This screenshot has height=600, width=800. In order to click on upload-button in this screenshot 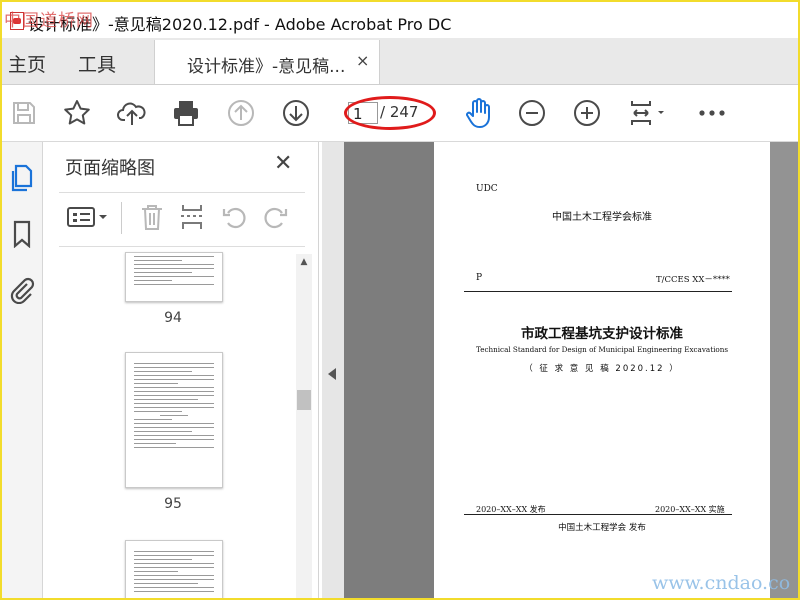, I will do `click(132, 113)`.